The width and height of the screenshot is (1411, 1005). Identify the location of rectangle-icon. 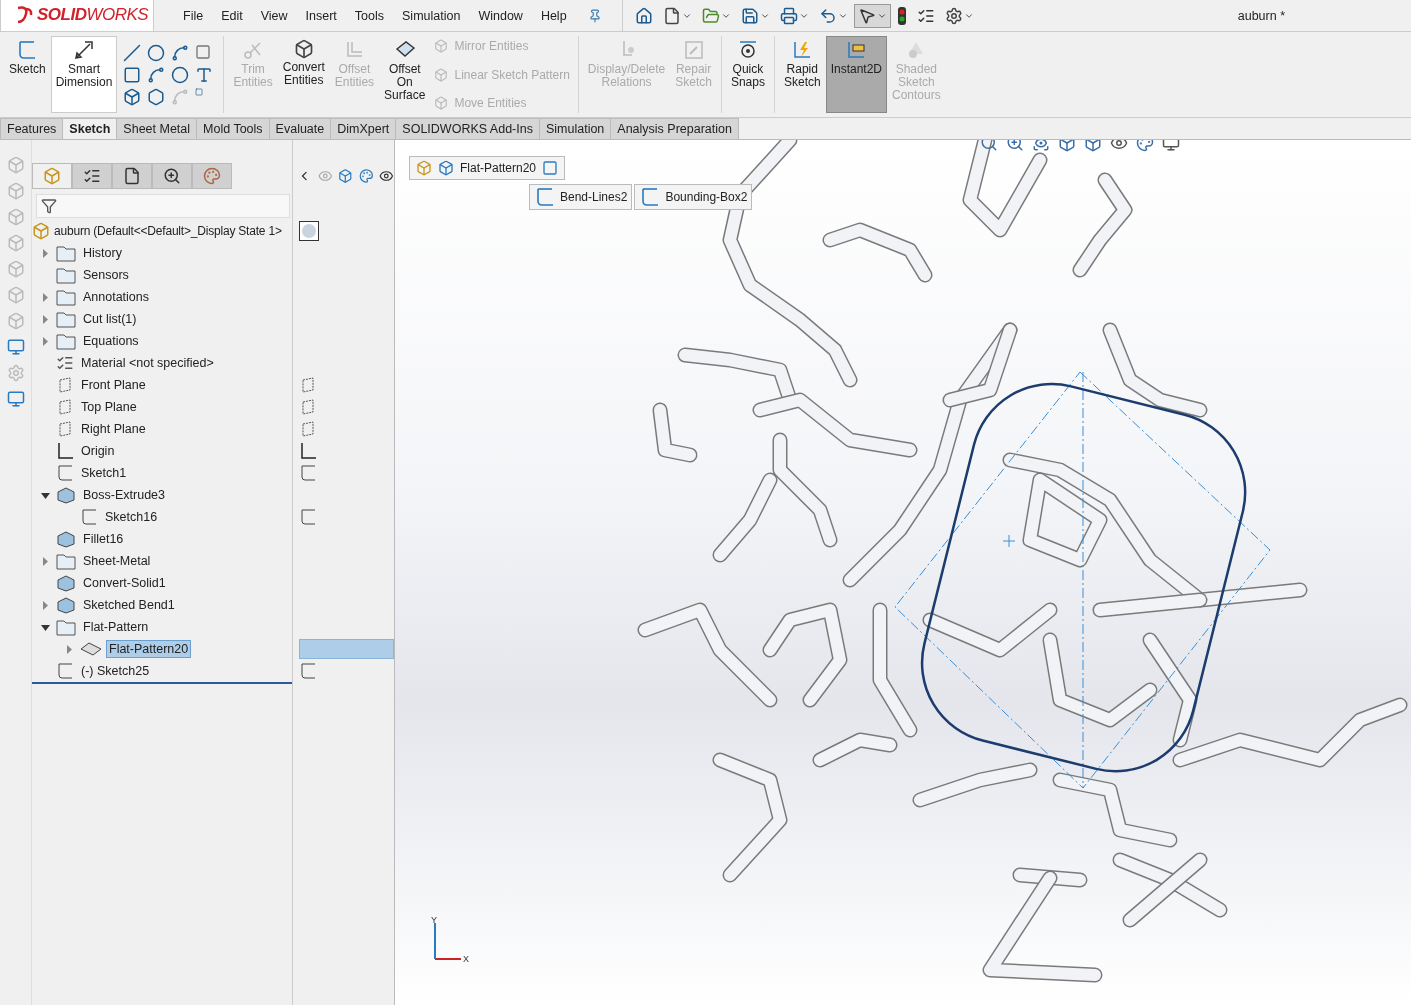
(132, 74).